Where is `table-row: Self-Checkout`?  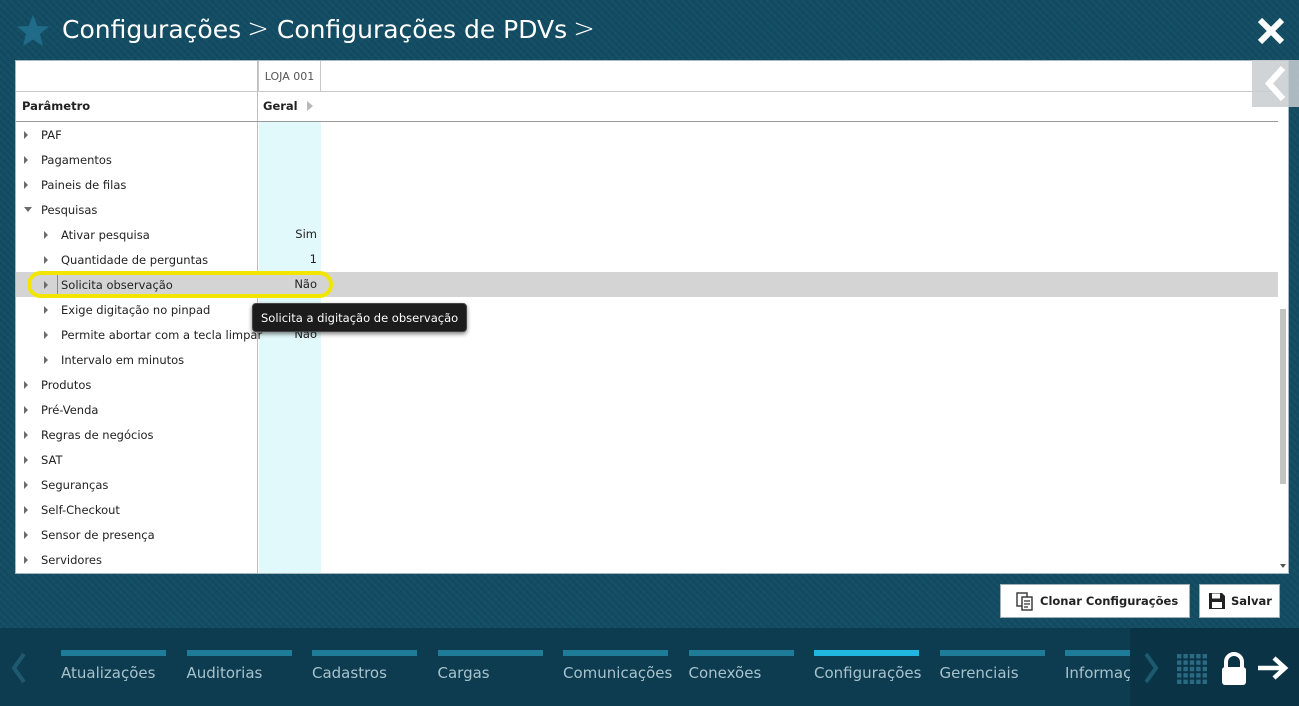 table-row: Self-Checkout is located at coordinates (647, 509).